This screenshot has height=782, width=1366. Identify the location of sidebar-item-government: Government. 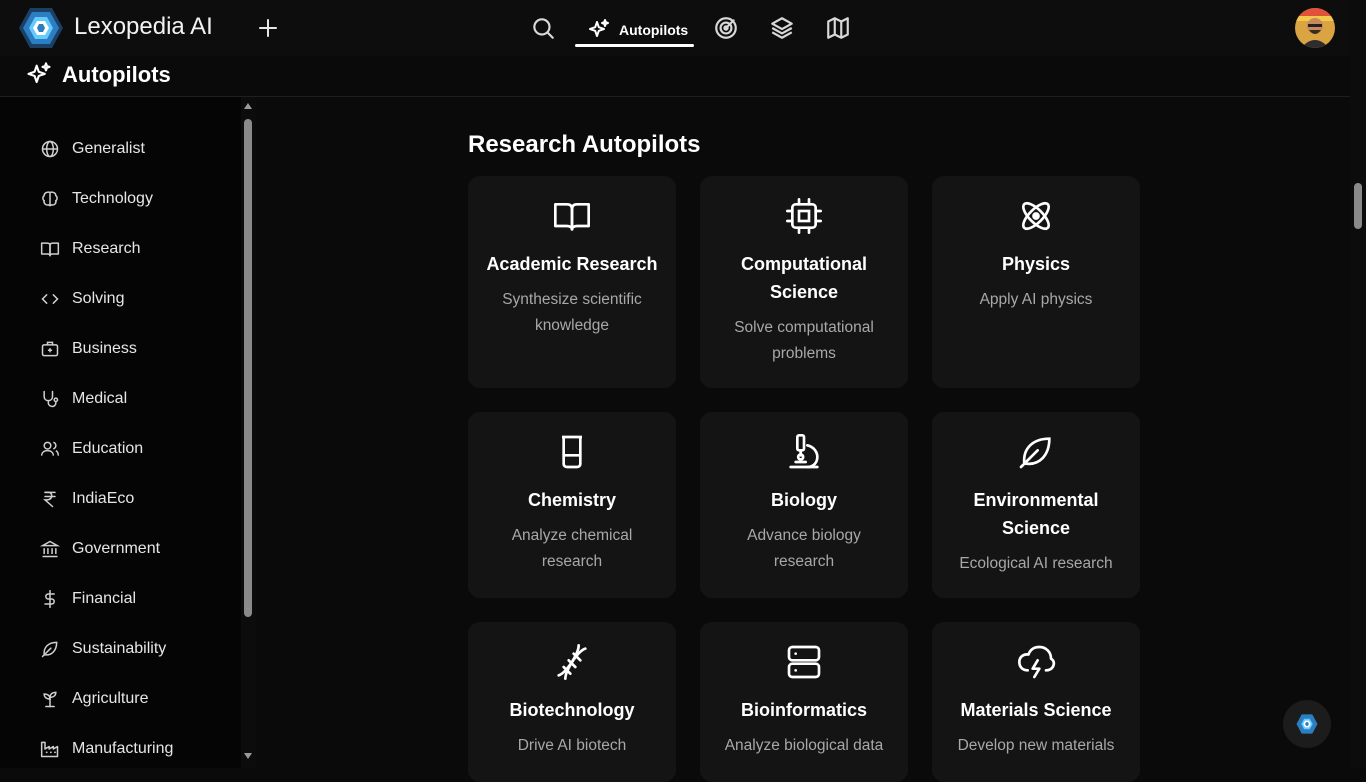
(100, 549).